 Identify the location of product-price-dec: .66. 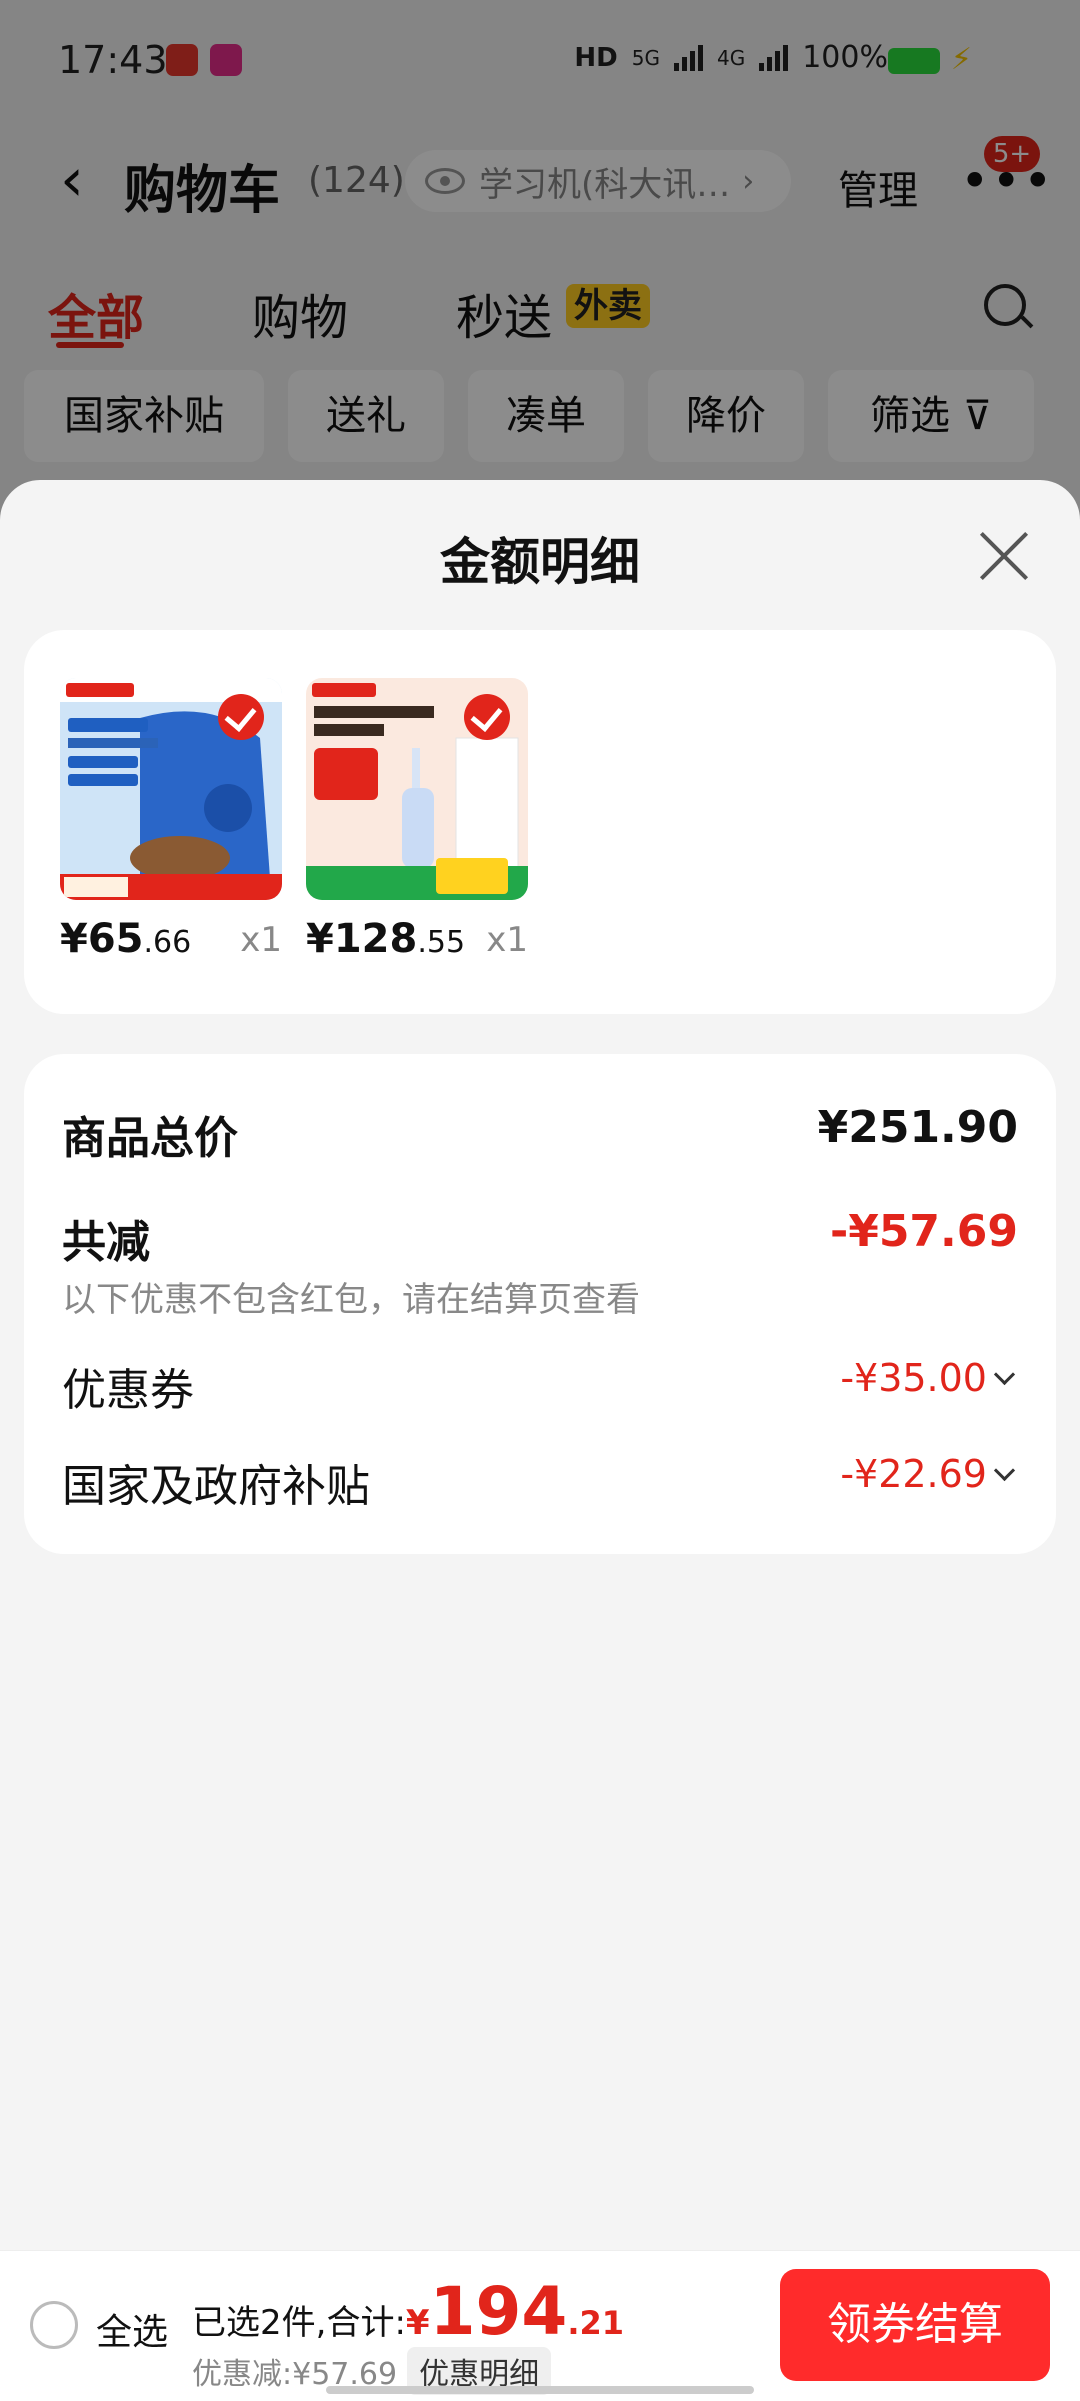
(167, 942).